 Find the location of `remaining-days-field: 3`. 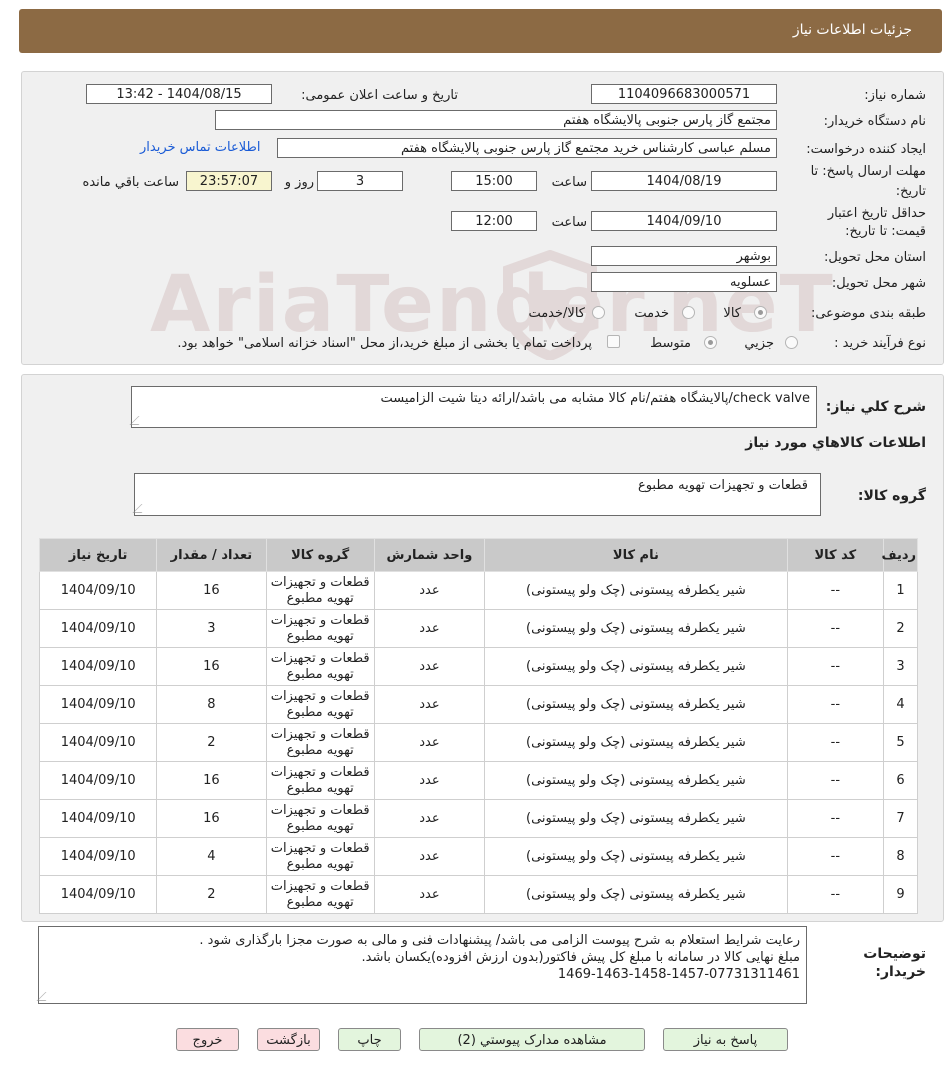

remaining-days-field: 3 is located at coordinates (360, 181).